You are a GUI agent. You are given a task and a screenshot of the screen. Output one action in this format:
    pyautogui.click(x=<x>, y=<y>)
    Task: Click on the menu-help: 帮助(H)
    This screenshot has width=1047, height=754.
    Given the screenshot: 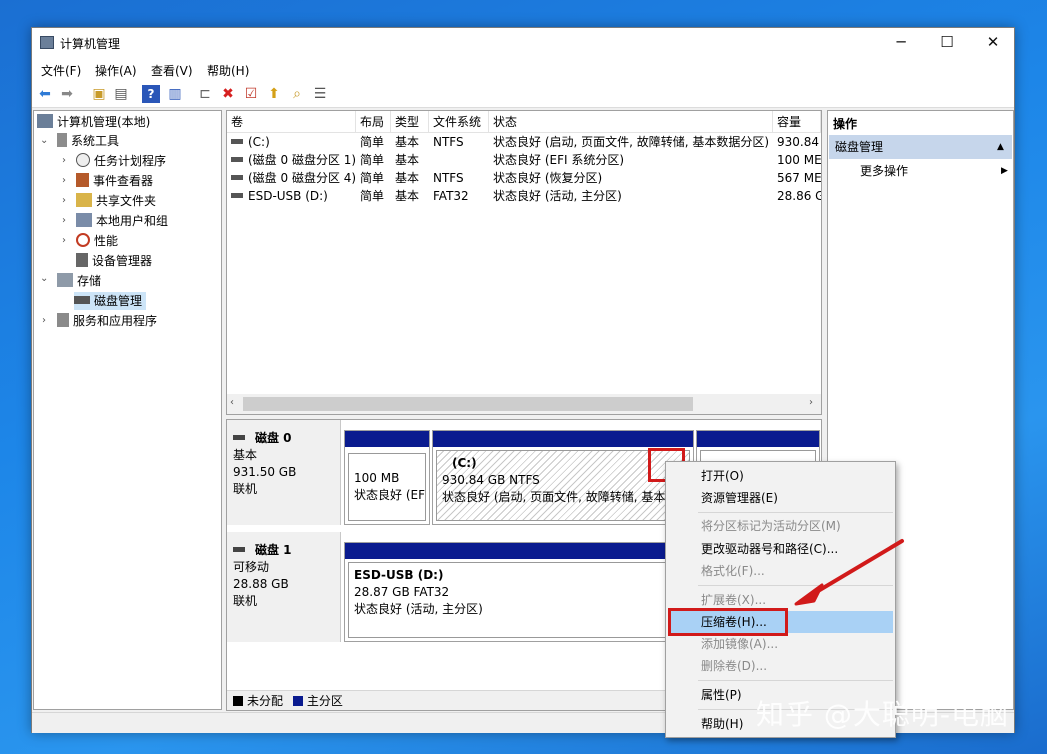 What is the action you would take?
    pyautogui.click(x=228, y=70)
    